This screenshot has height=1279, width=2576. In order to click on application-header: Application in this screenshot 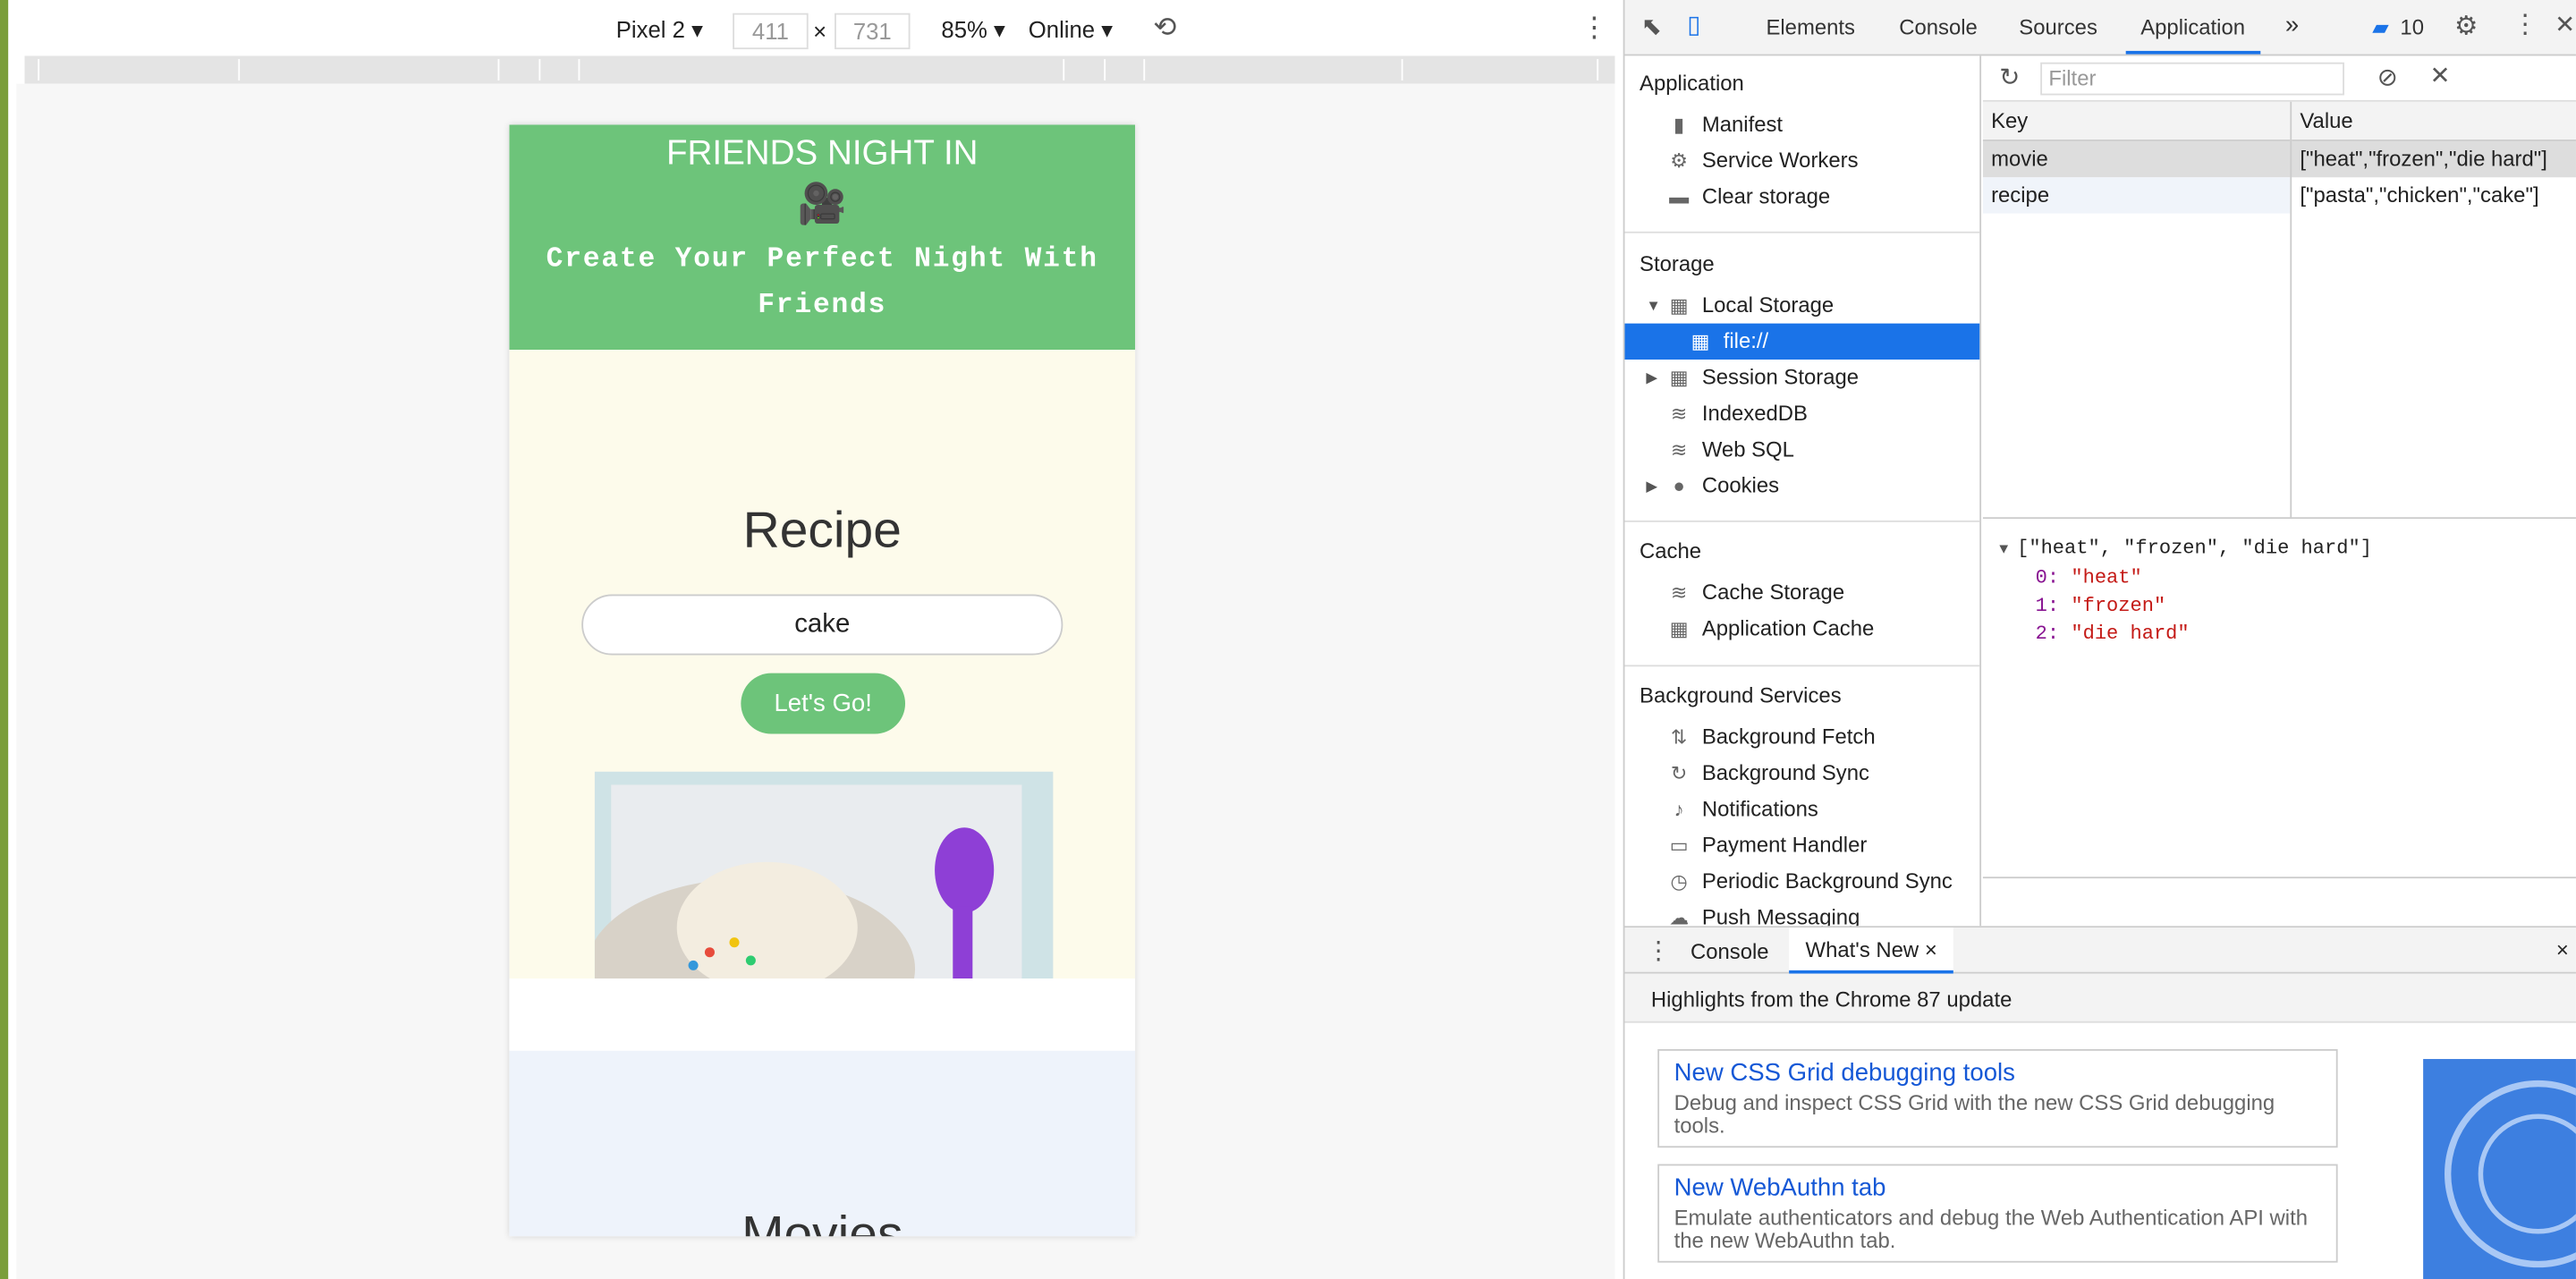, I will do `click(1692, 83)`.